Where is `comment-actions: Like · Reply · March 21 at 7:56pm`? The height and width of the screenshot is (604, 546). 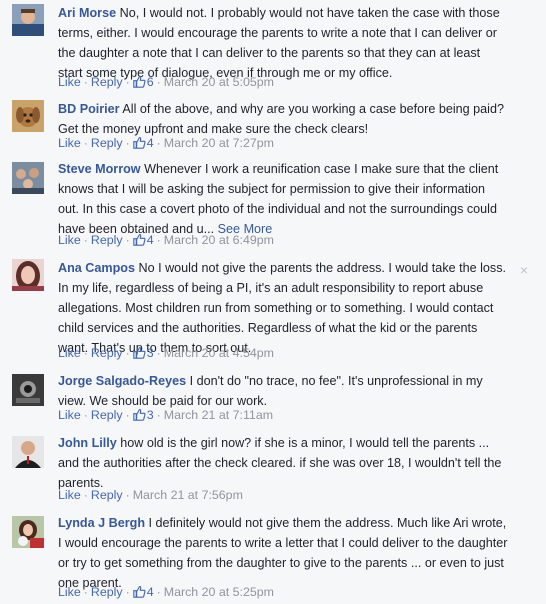
comment-actions: Like · Reply · March 21 at 7:56pm is located at coordinates (150, 495).